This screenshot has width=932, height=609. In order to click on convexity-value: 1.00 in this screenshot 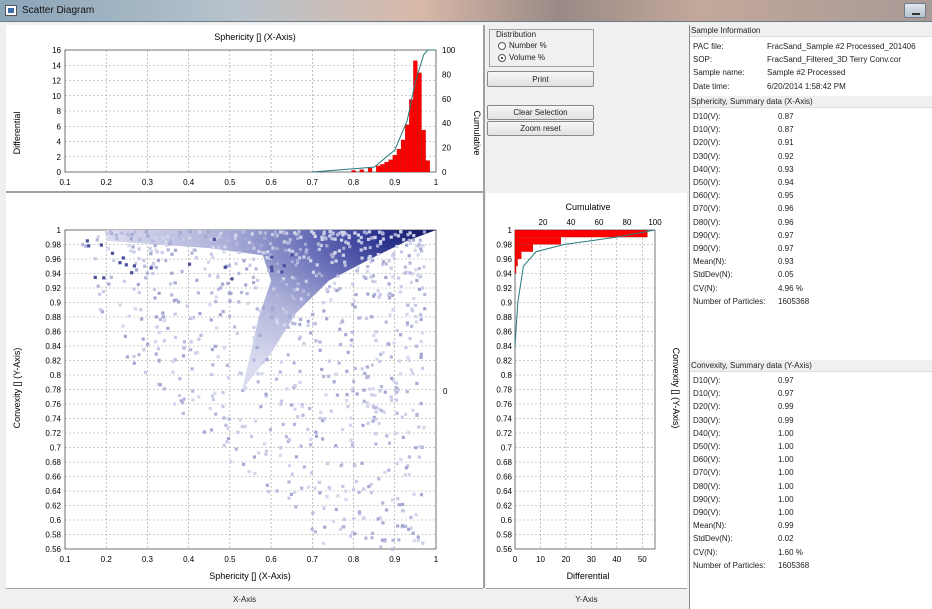, I will do `click(786, 446)`.